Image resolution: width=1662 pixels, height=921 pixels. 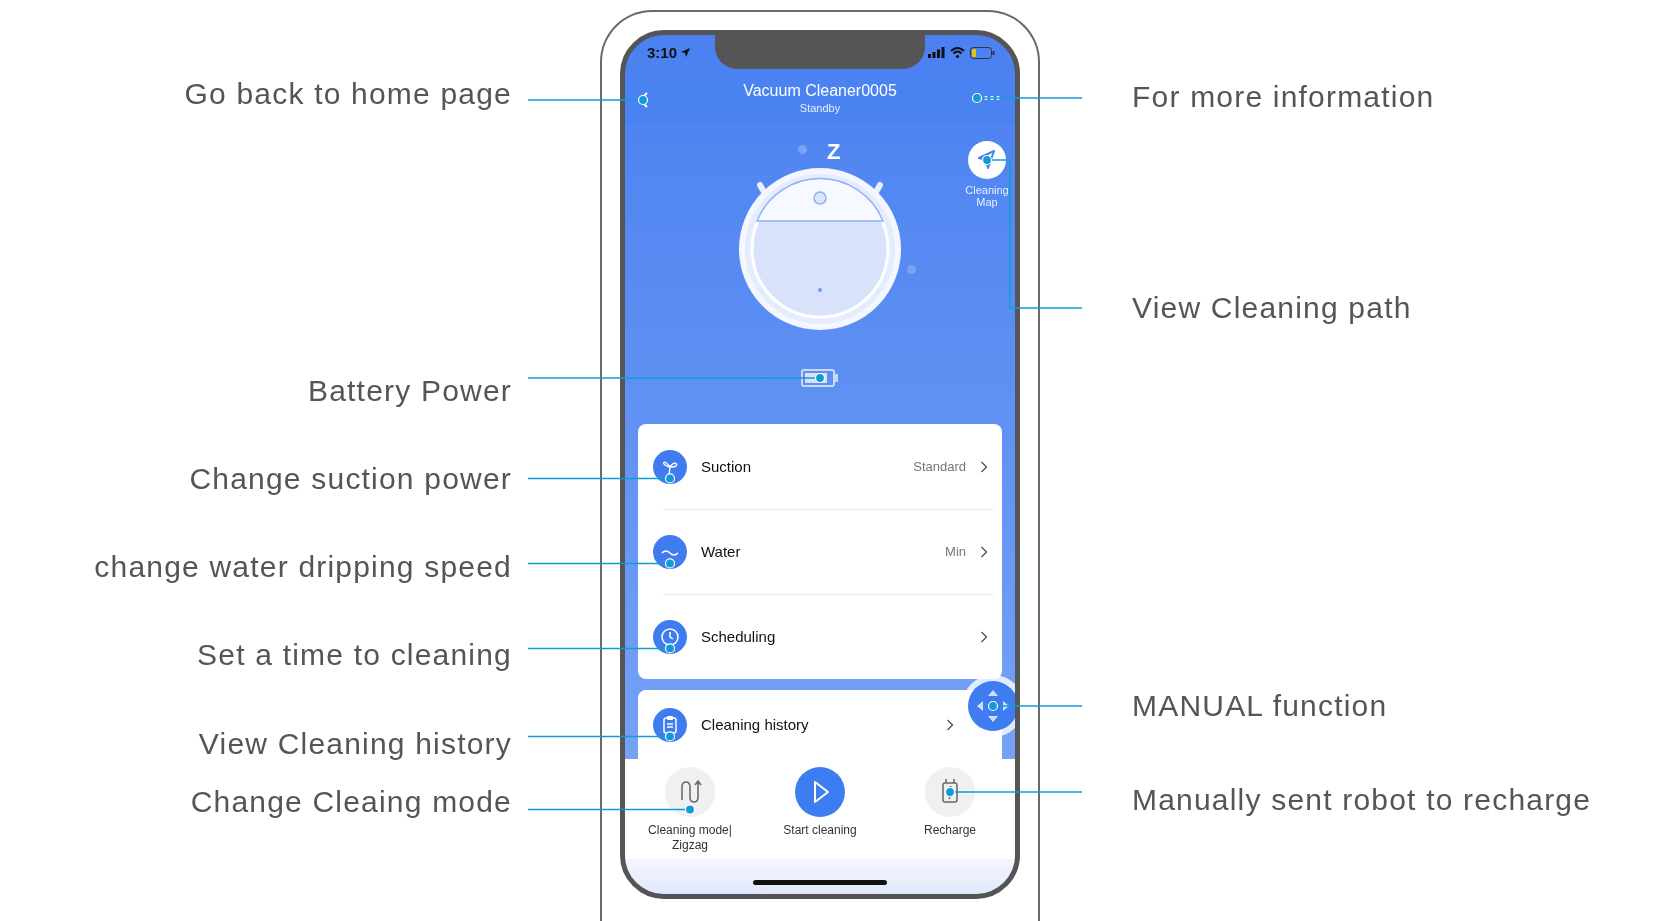 I want to click on annotation-label: View Cleaning path, so click(x=1272, y=308).